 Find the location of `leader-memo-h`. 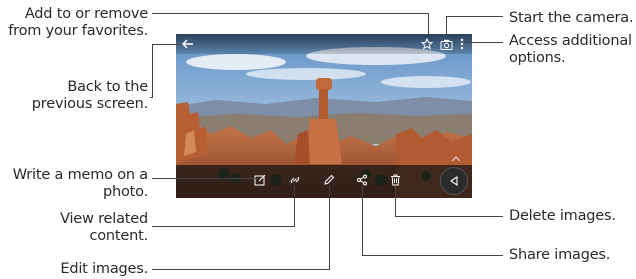

leader-memo-h is located at coordinates (205, 178).